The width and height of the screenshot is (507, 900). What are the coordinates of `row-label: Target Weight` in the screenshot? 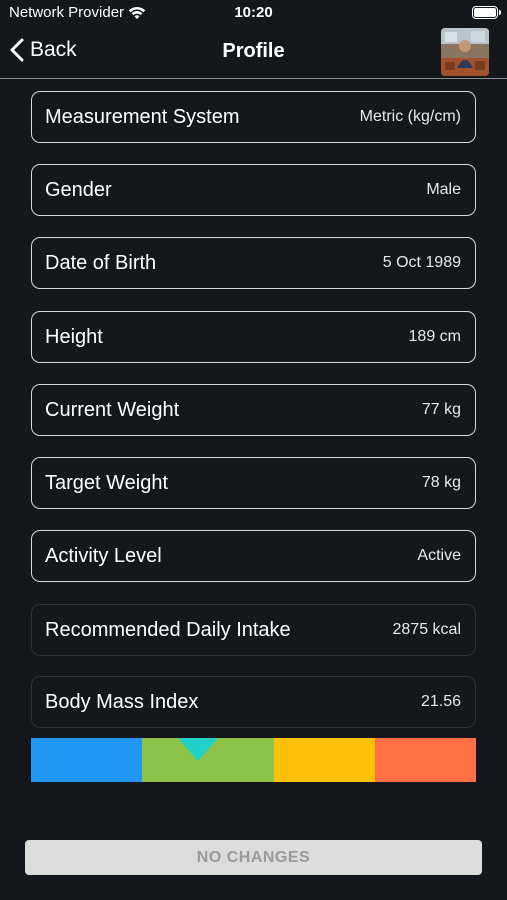 It's located at (107, 482).